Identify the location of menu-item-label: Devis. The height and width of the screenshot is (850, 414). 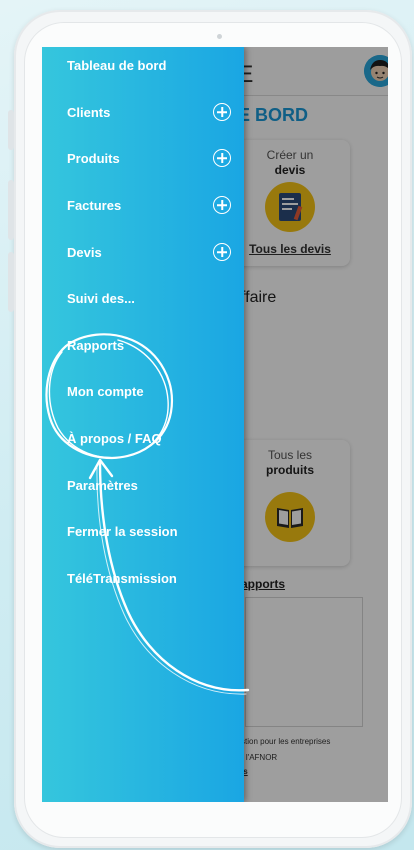
(84, 252).